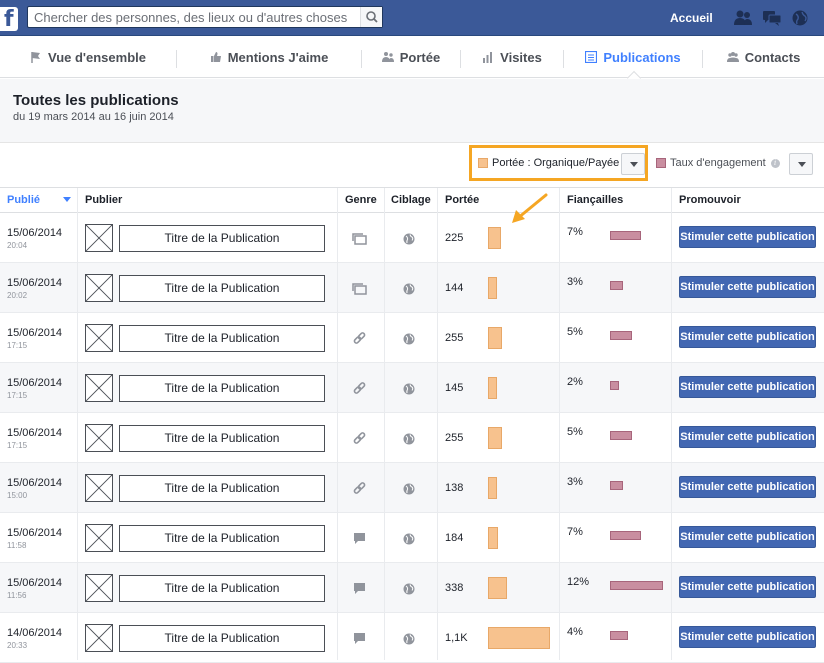 This screenshot has height=663, width=824. Describe the element at coordinates (548, 163) in the screenshot. I see `reach-filter-label: Portée : Organique/Payée` at that location.